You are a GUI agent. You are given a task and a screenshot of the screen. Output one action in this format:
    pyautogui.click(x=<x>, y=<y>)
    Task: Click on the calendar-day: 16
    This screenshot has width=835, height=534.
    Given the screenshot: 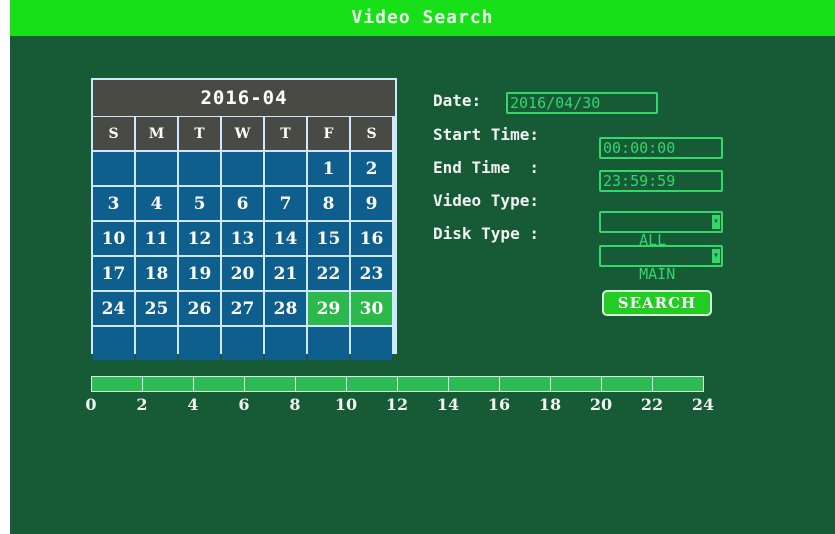 What is the action you would take?
    pyautogui.click(x=371, y=238)
    